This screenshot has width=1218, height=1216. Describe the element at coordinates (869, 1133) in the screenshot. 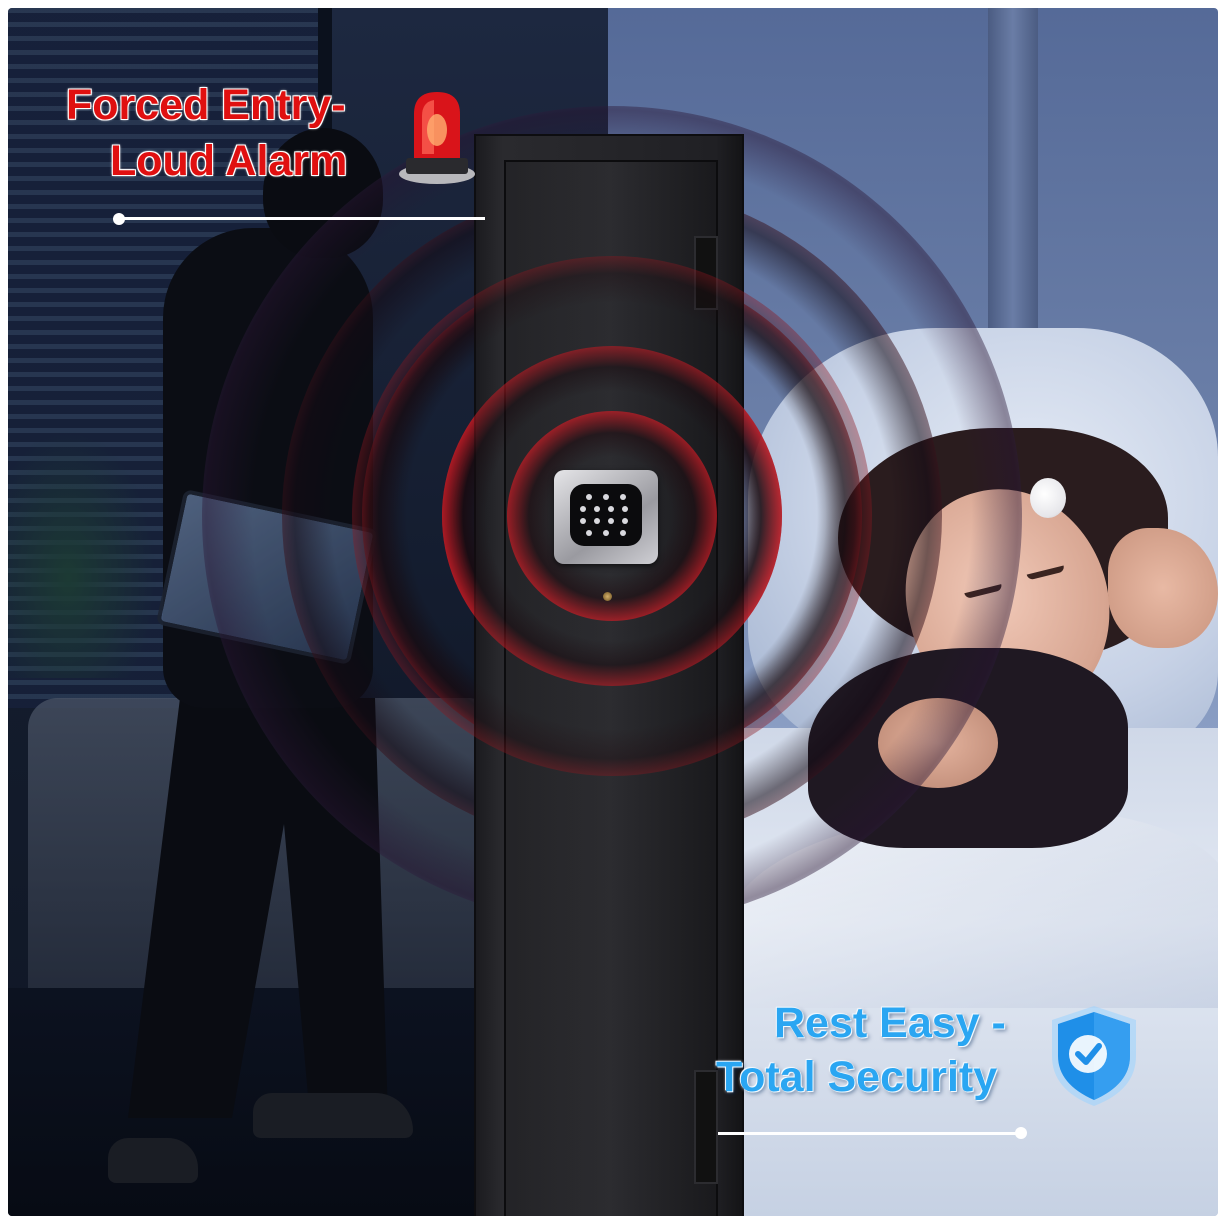

I see `security-callout-line` at that location.